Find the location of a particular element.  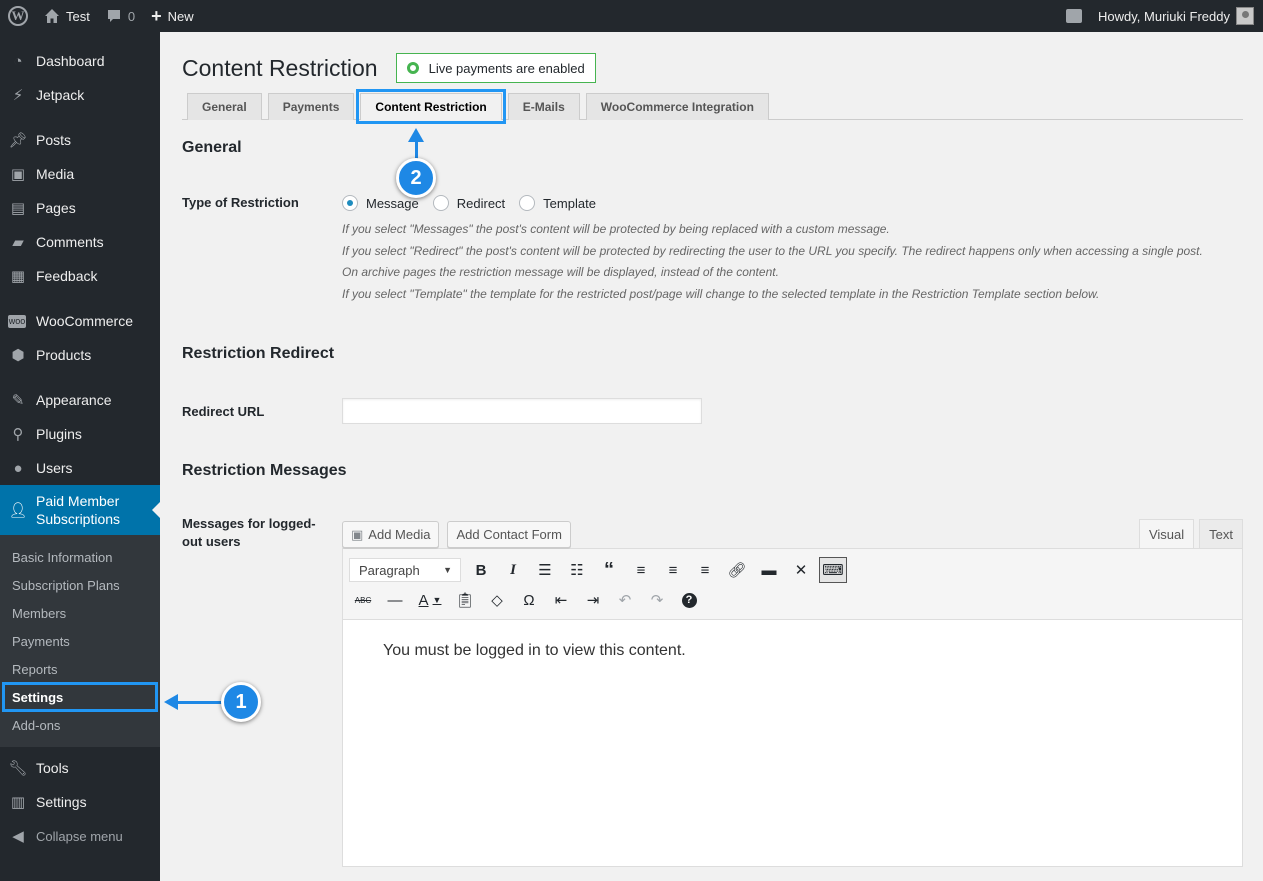

radio-redirect is located at coordinates (440, 203).